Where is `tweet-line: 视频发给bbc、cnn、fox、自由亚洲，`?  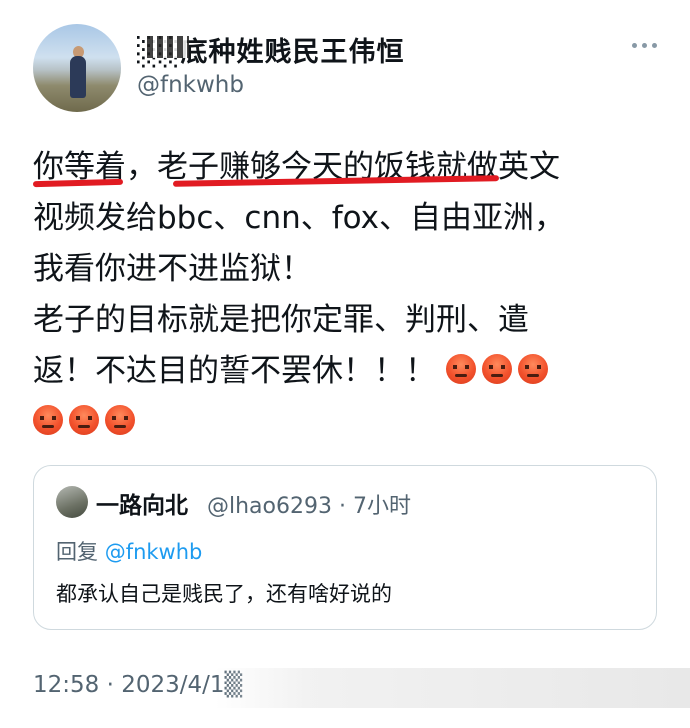 tweet-line: 视频发给bbc、cnn、fox、自由亚洲， is located at coordinates (299, 218).